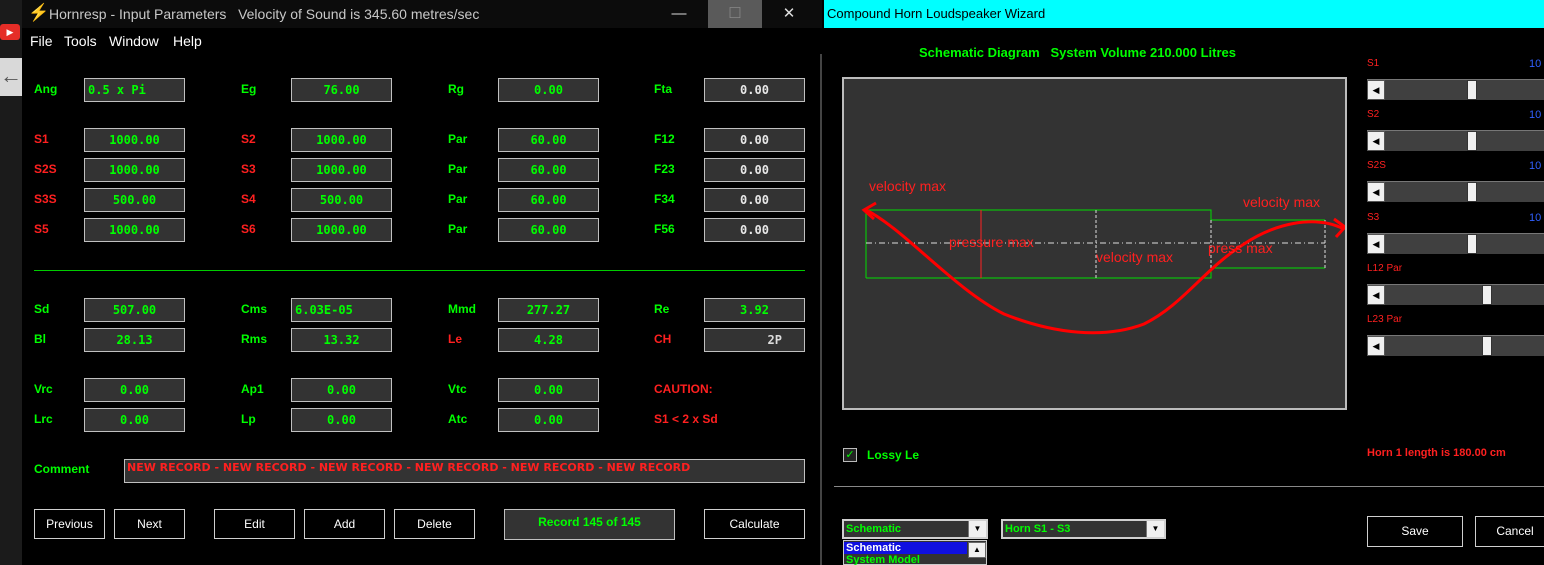 This screenshot has height=565, width=1544. What do you see at coordinates (134, 310) in the screenshot?
I see `field-sd: 507.00` at bounding box center [134, 310].